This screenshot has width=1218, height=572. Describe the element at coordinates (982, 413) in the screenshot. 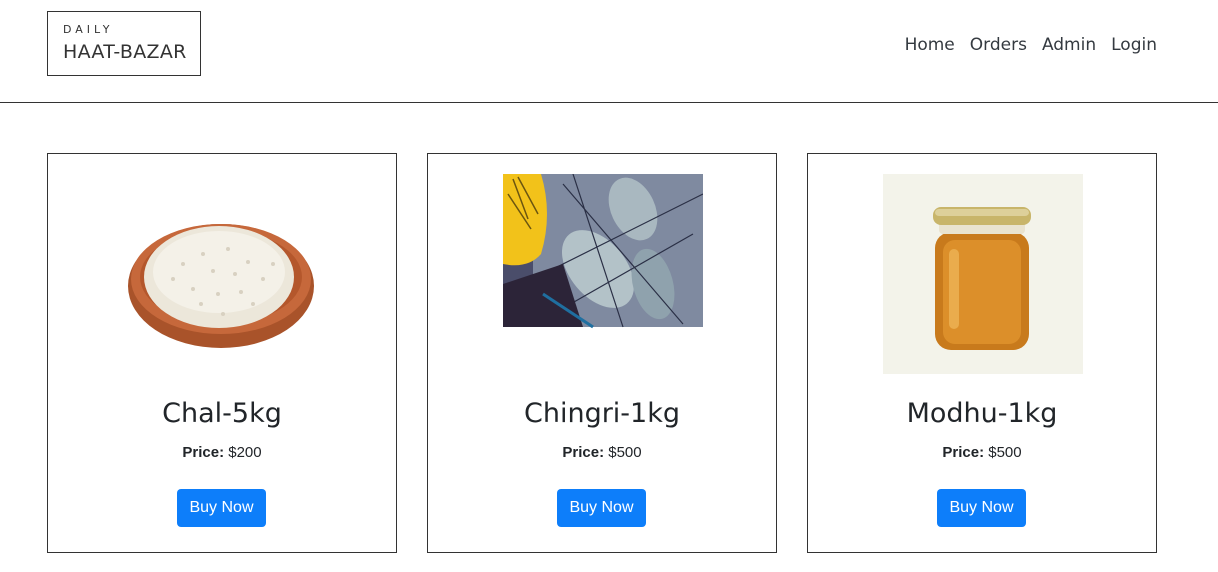

I see `product-name: Modhu-1kg` at that location.